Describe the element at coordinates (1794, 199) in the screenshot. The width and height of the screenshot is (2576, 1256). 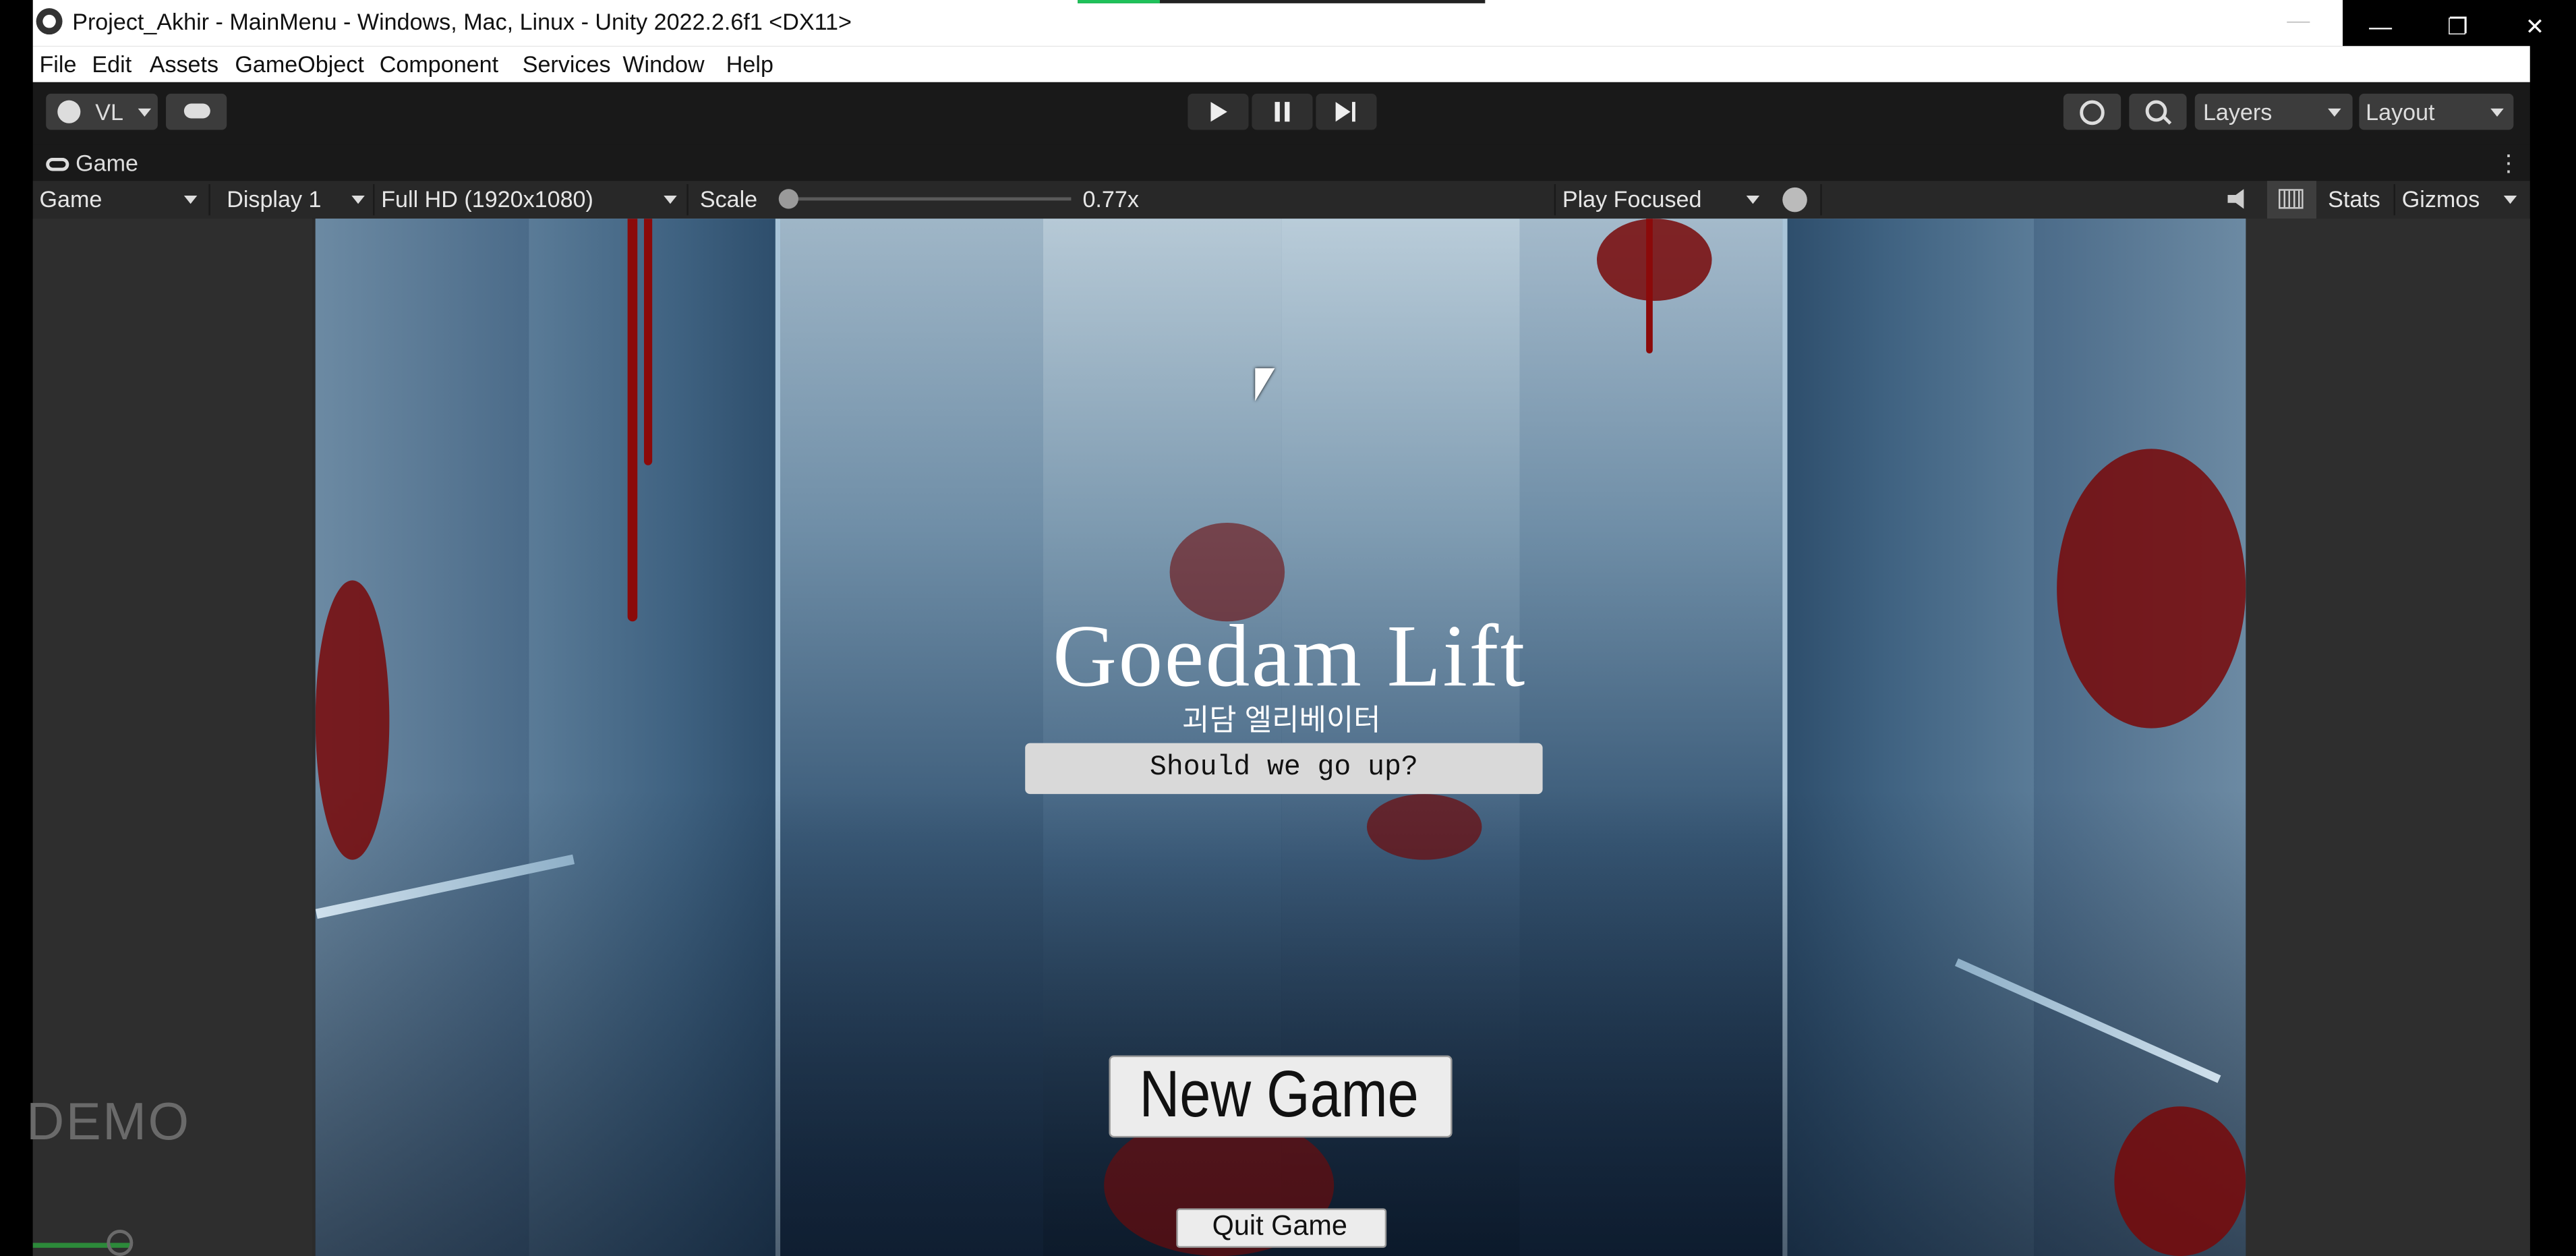
I see `bug-icon` at that location.